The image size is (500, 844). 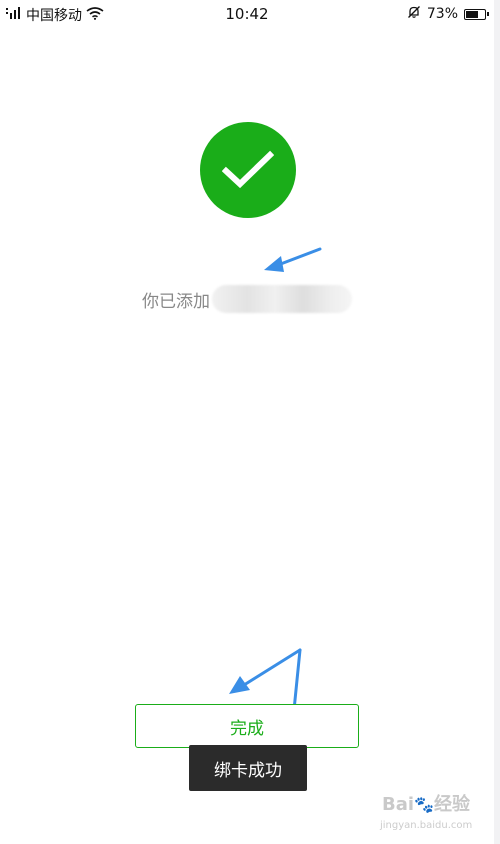 I want to click on watermark-brand-suffix: 经验, so click(x=451, y=804).